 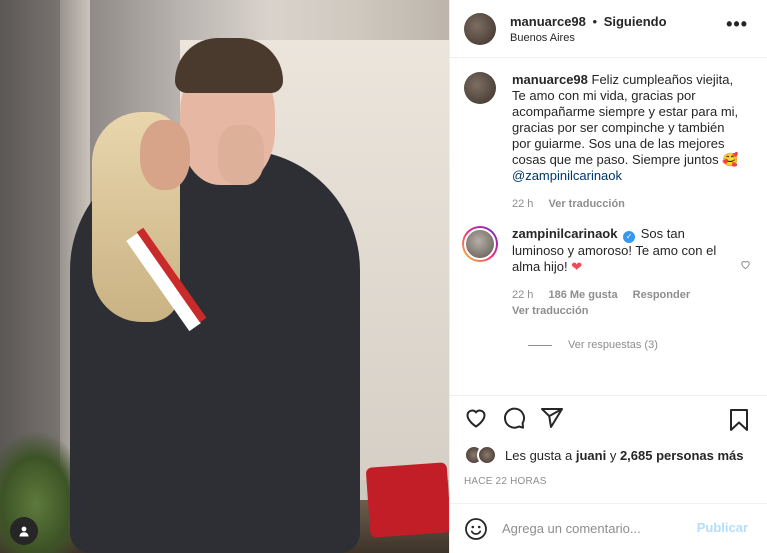 I want to click on caption-translate-link: Ver traducción, so click(x=586, y=204).